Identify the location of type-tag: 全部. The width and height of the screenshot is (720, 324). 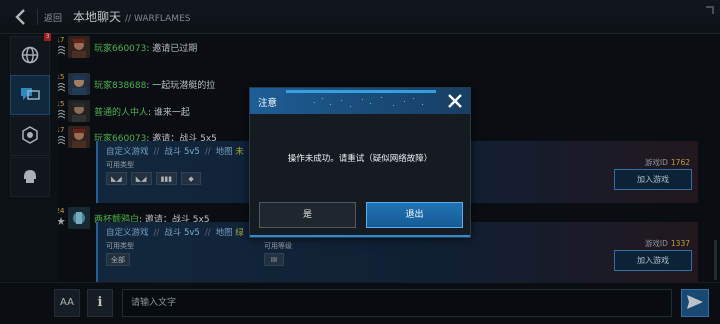
(118, 259).